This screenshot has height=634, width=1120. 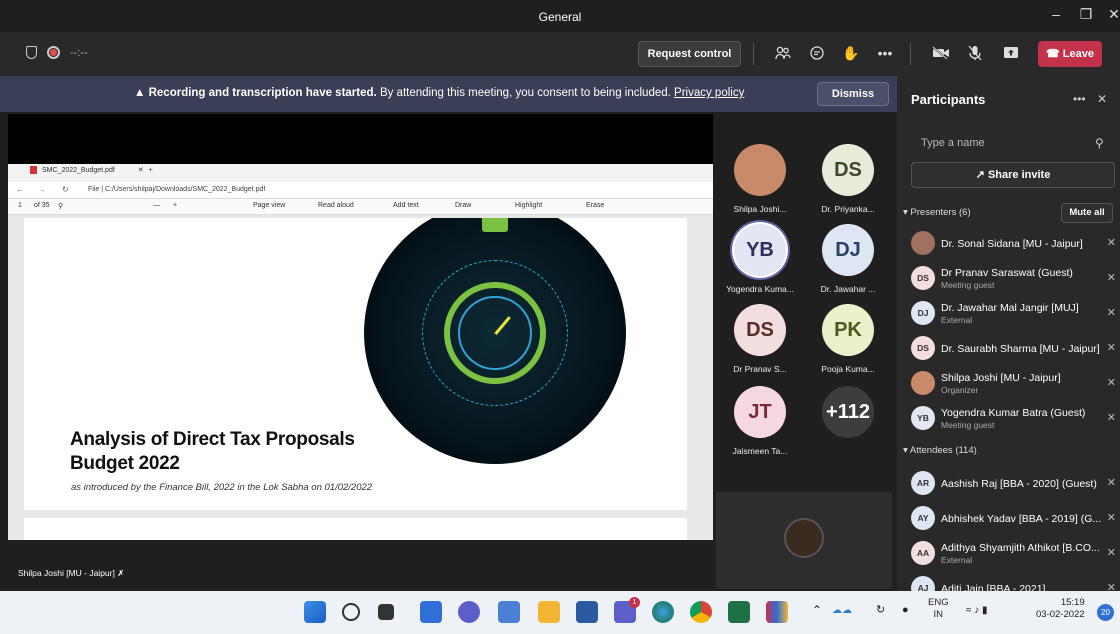 I want to click on share-invite-button: ↗ Share invite, so click(x=1013, y=175).